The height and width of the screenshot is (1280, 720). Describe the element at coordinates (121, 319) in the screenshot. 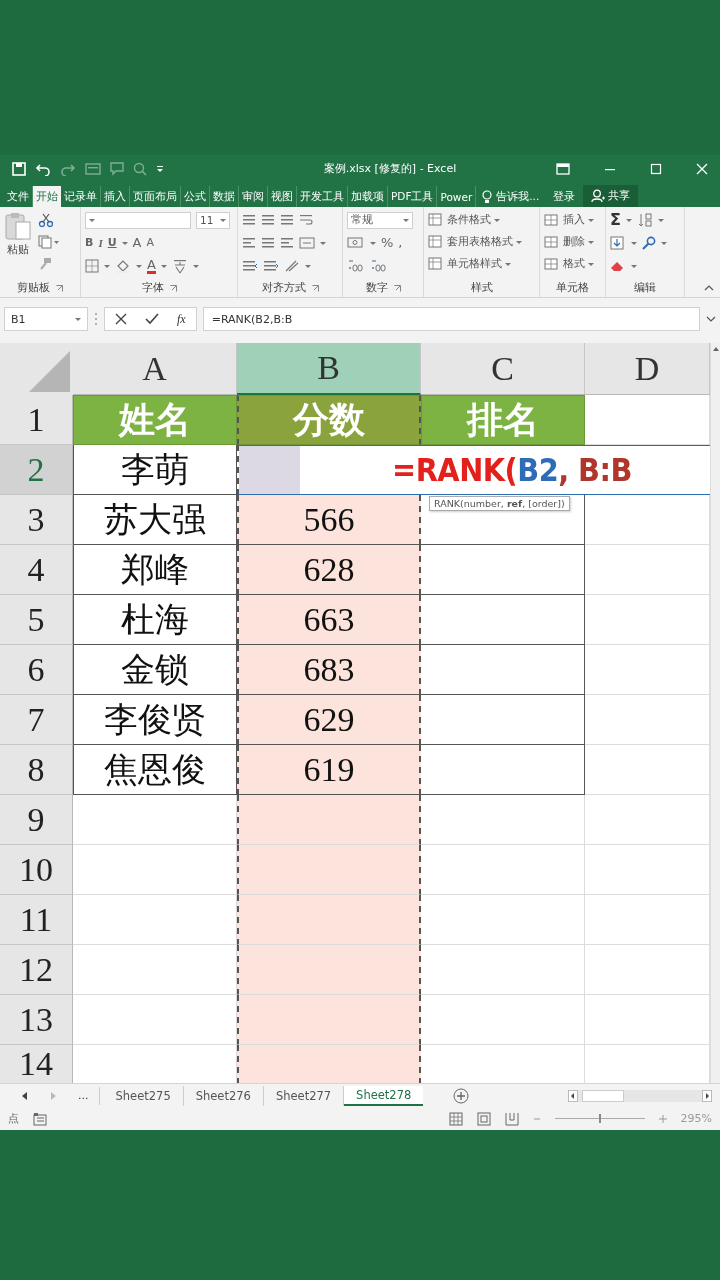

I see `cancel-icon` at that location.